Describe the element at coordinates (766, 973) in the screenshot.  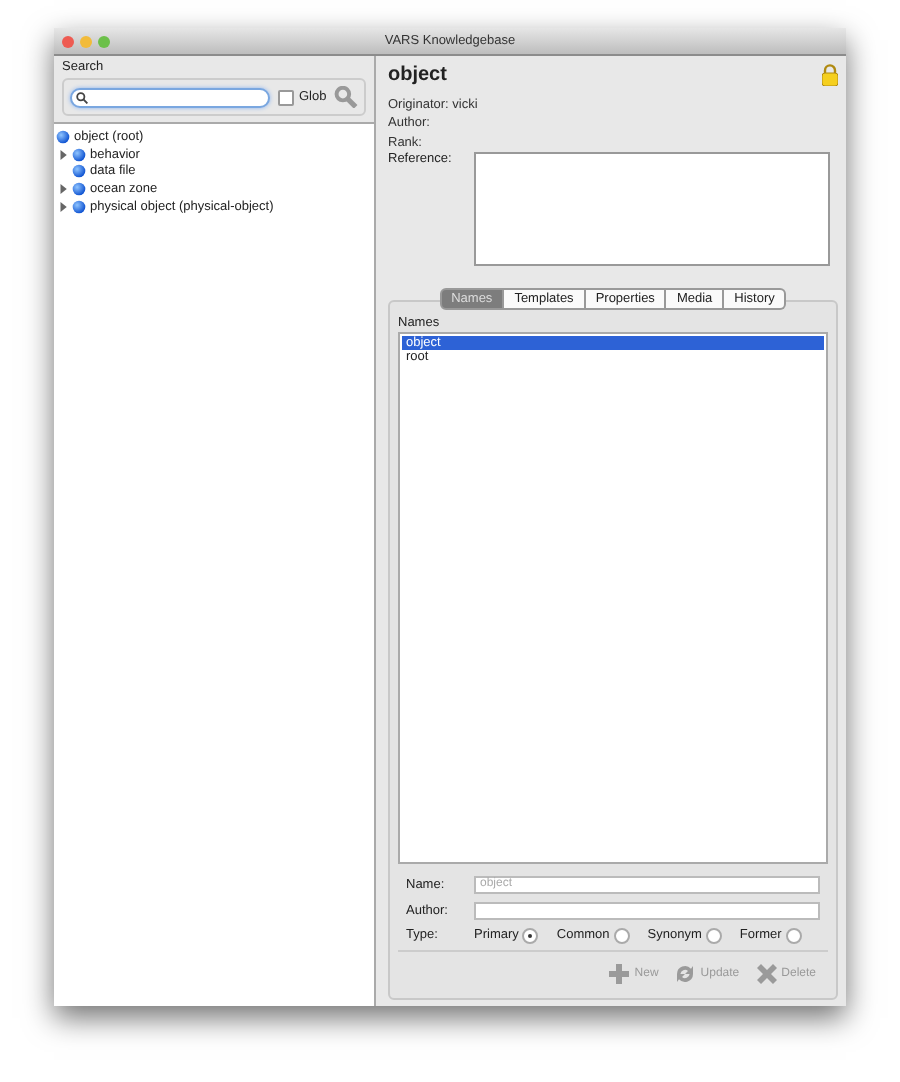
I see `delete-icon` at that location.